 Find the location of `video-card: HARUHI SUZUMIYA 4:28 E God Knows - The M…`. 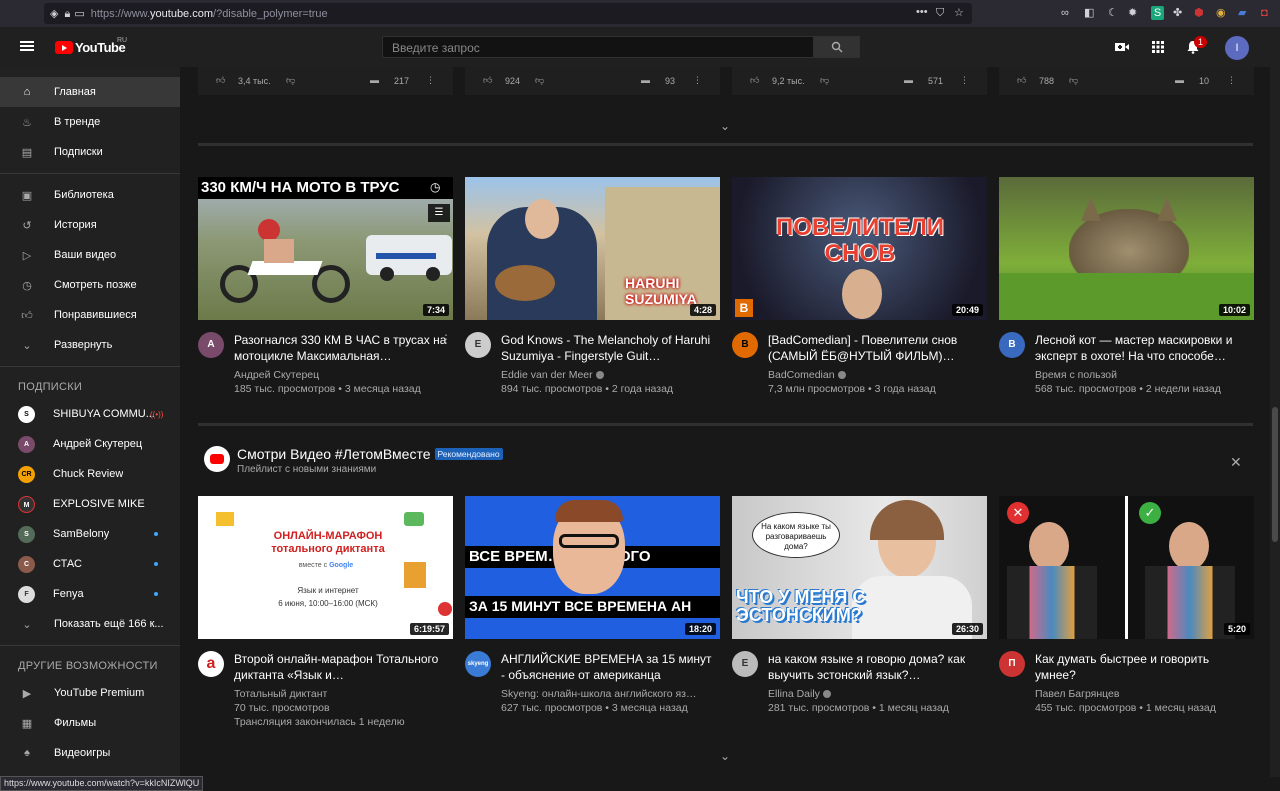

video-card: HARUHI SUZUMIYA 4:28 E God Knows - The M… is located at coordinates (592, 286).